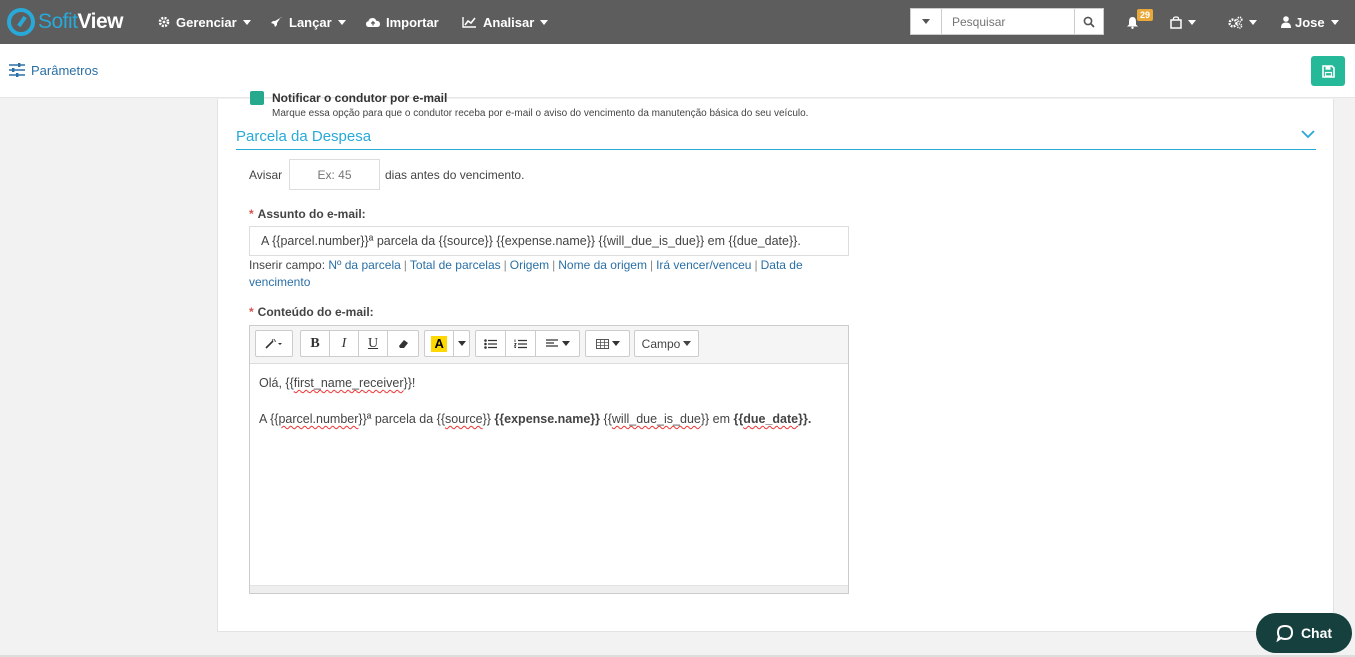 Image resolution: width=1355 pixels, height=657 pixels. I want to click on line-chart-icon, so click(469, 22).